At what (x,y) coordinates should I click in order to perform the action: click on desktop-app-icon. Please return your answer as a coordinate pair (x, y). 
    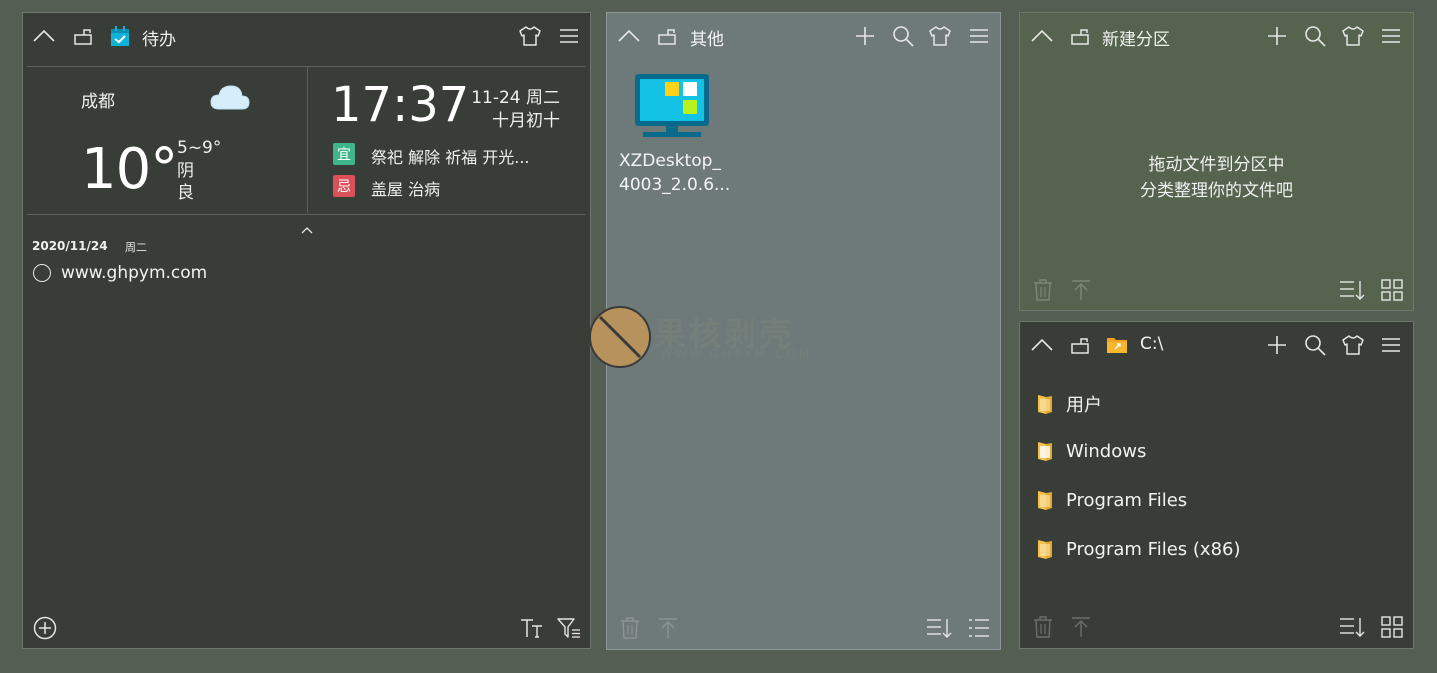
    Looking at the image, I should click on (672, 107).